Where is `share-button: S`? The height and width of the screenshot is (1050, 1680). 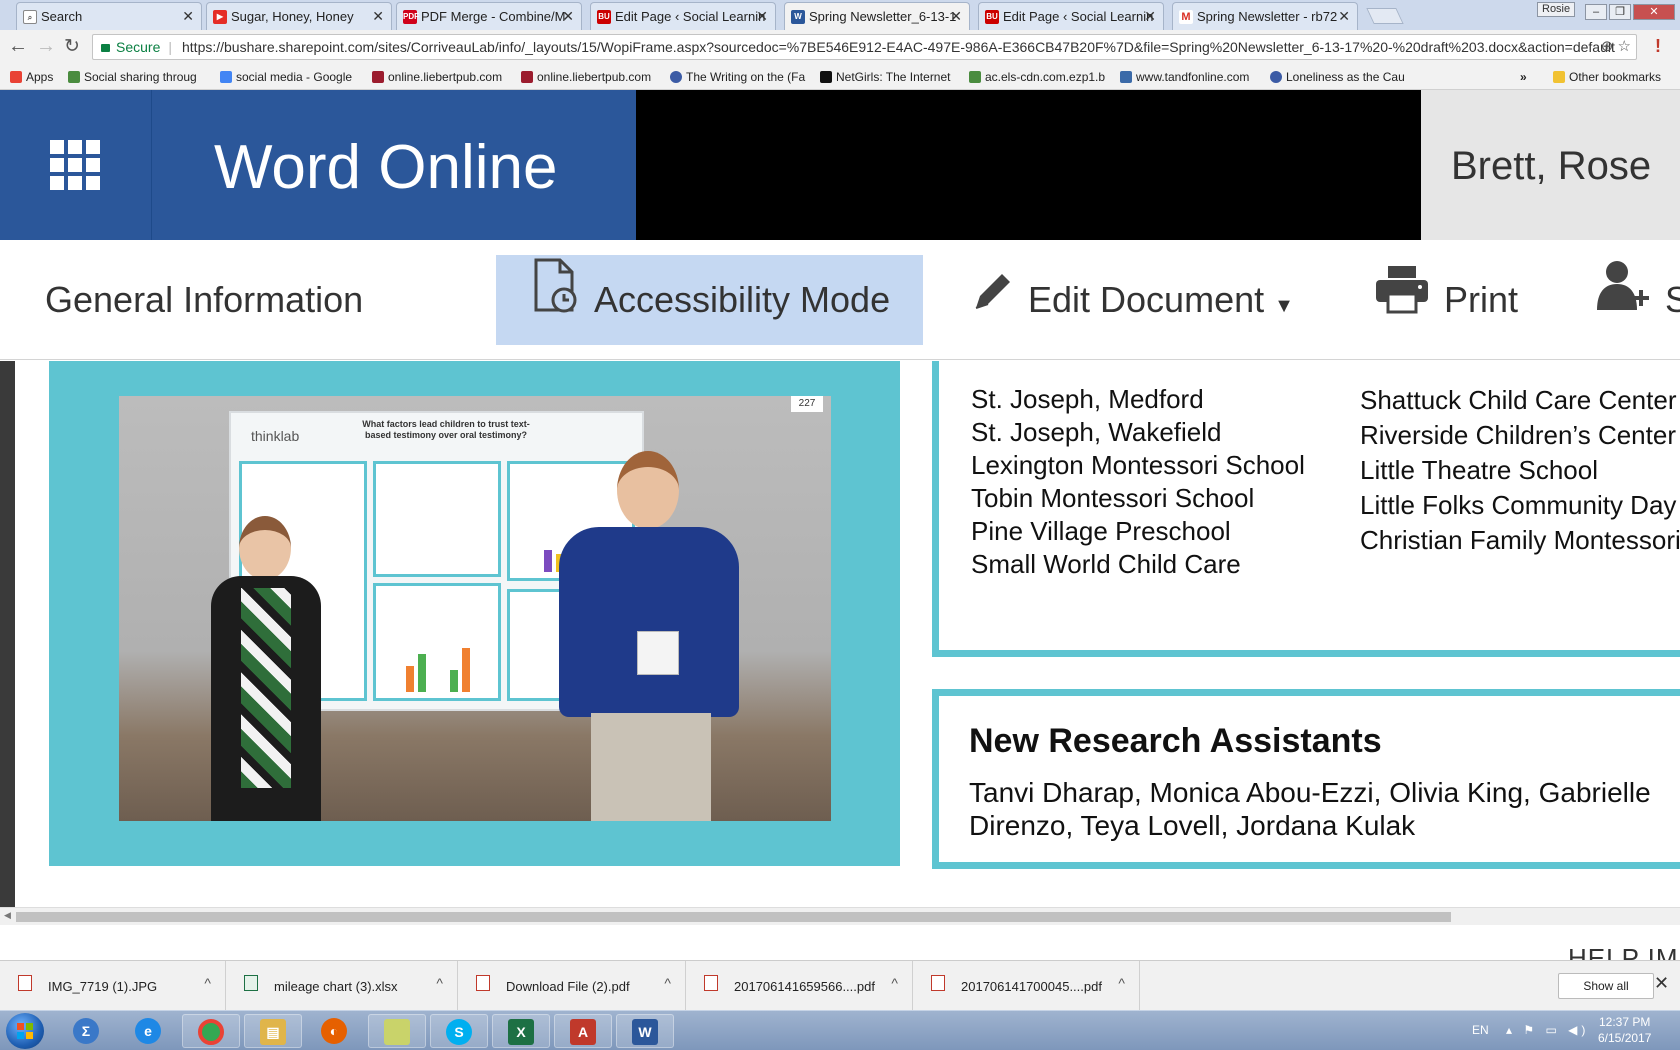 share-button: S is located at coordinates (1637, 300).